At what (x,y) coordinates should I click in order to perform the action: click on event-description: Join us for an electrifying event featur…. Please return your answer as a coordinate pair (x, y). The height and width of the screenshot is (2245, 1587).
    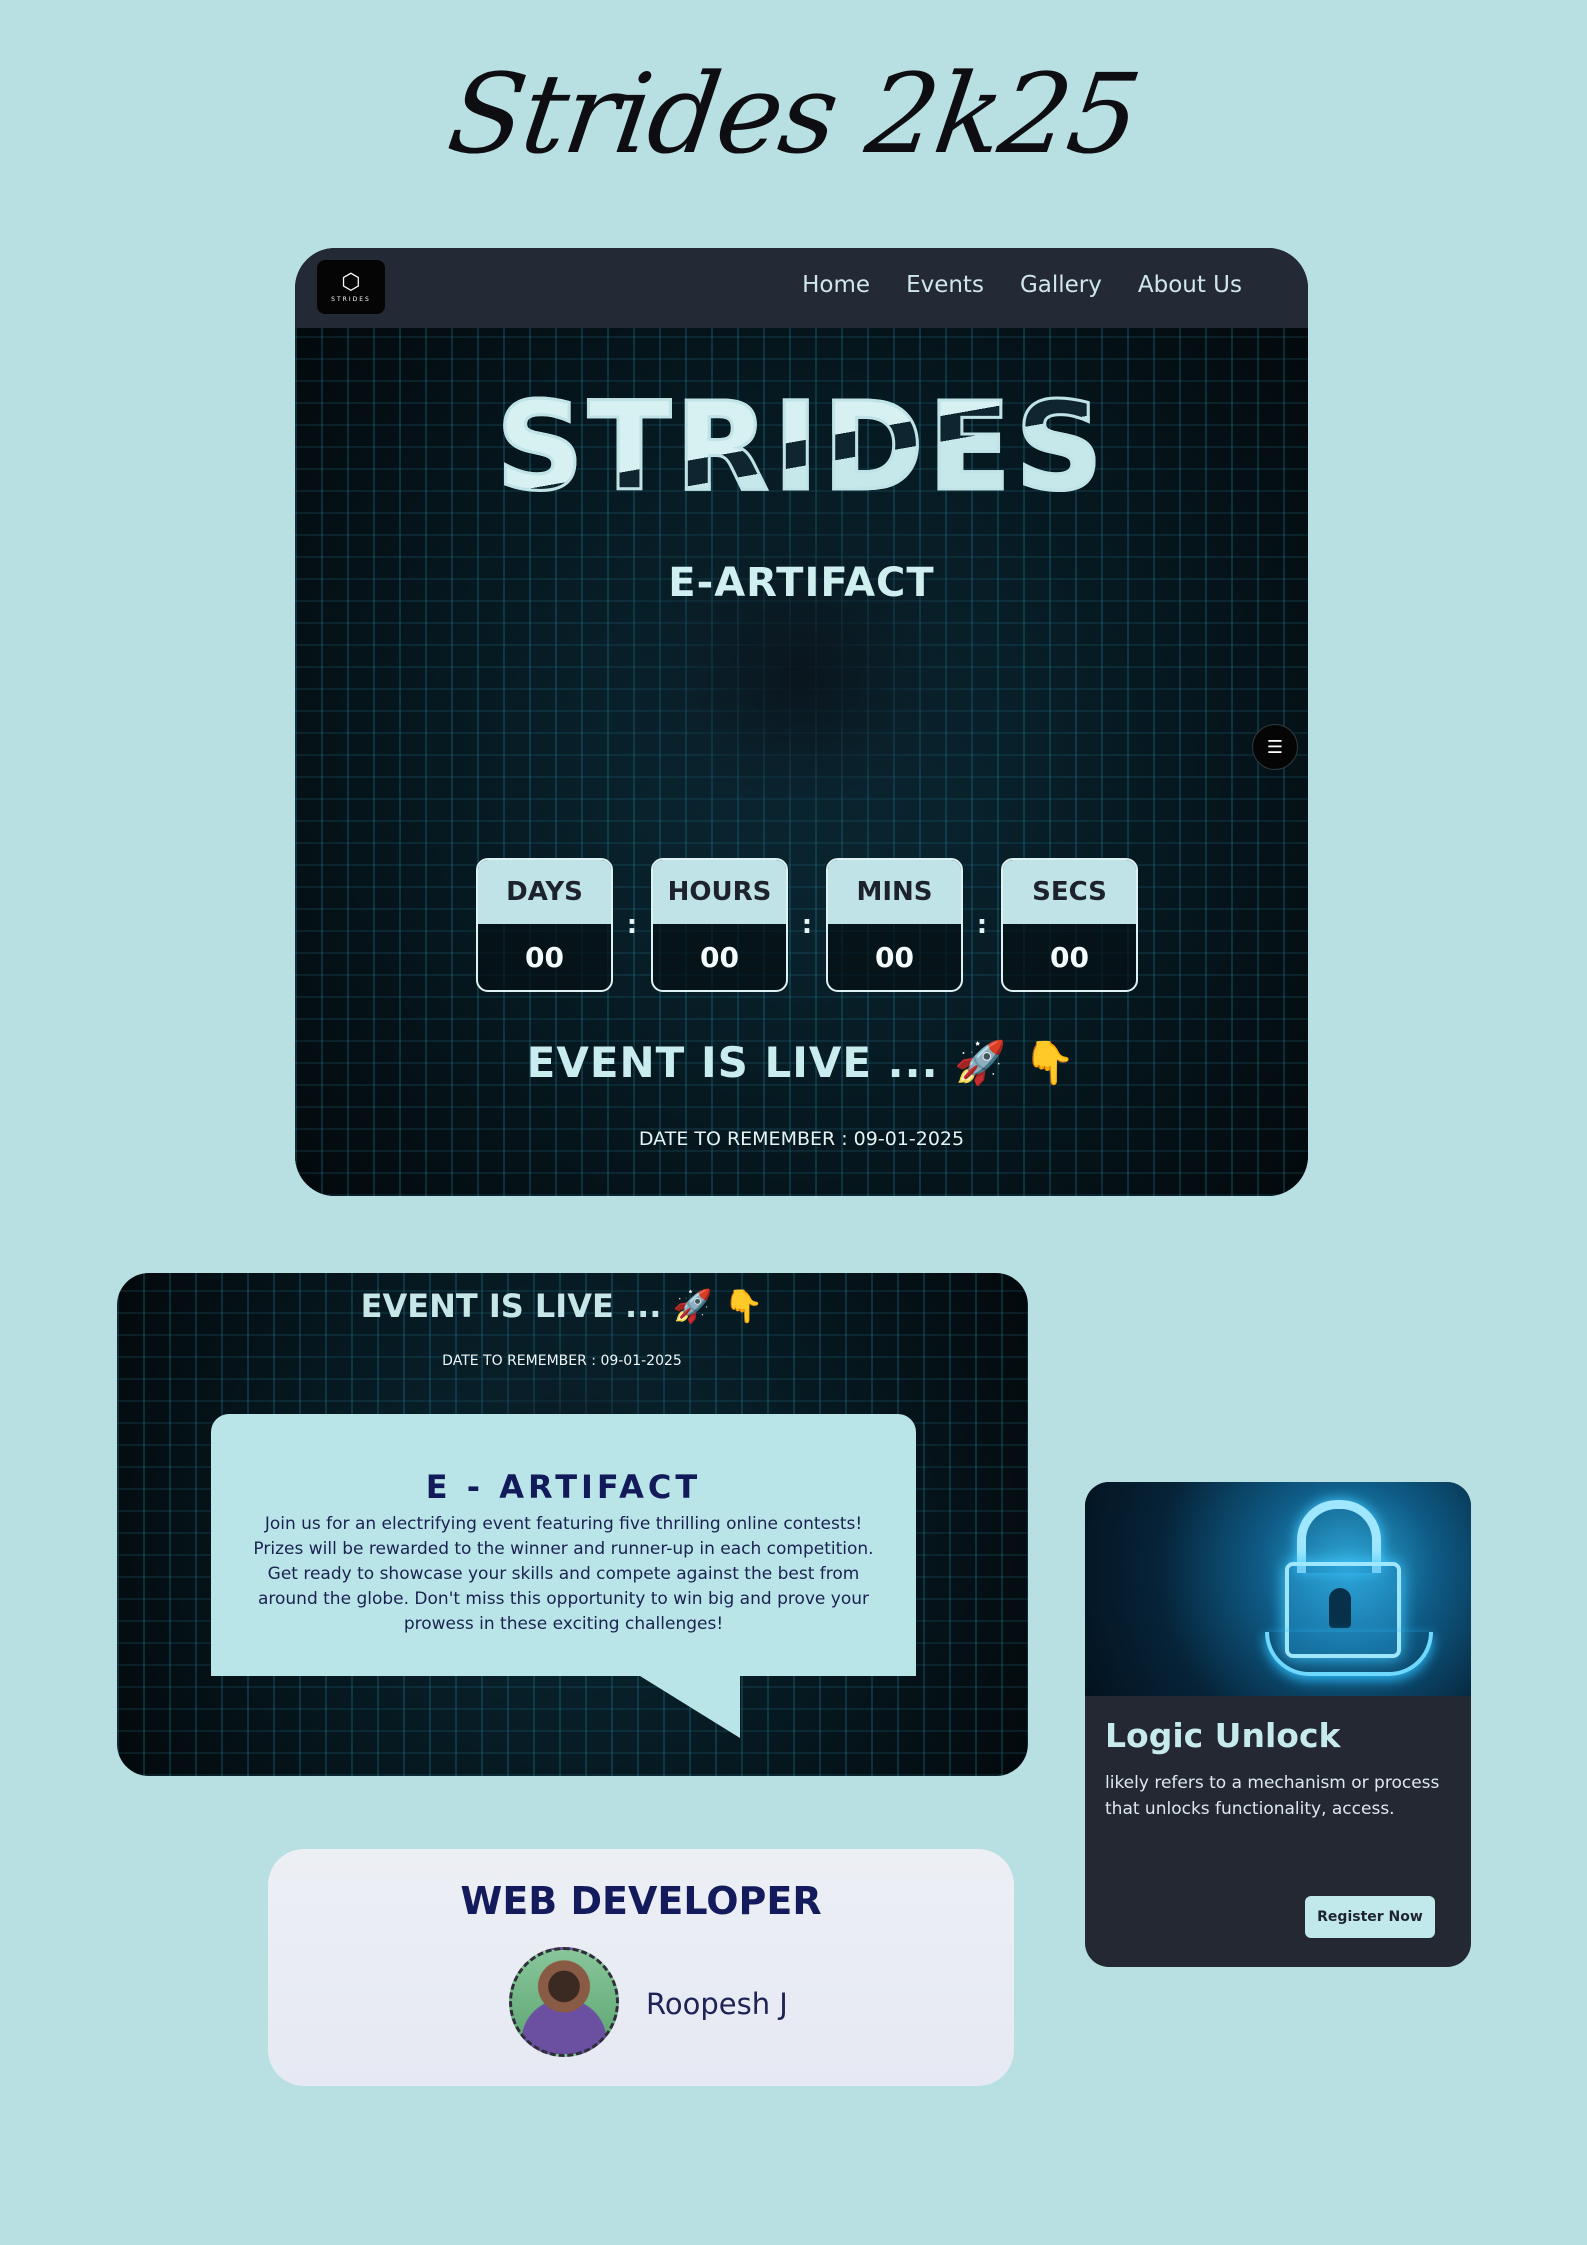
    Looking at the image, I should click on (563, 1574).